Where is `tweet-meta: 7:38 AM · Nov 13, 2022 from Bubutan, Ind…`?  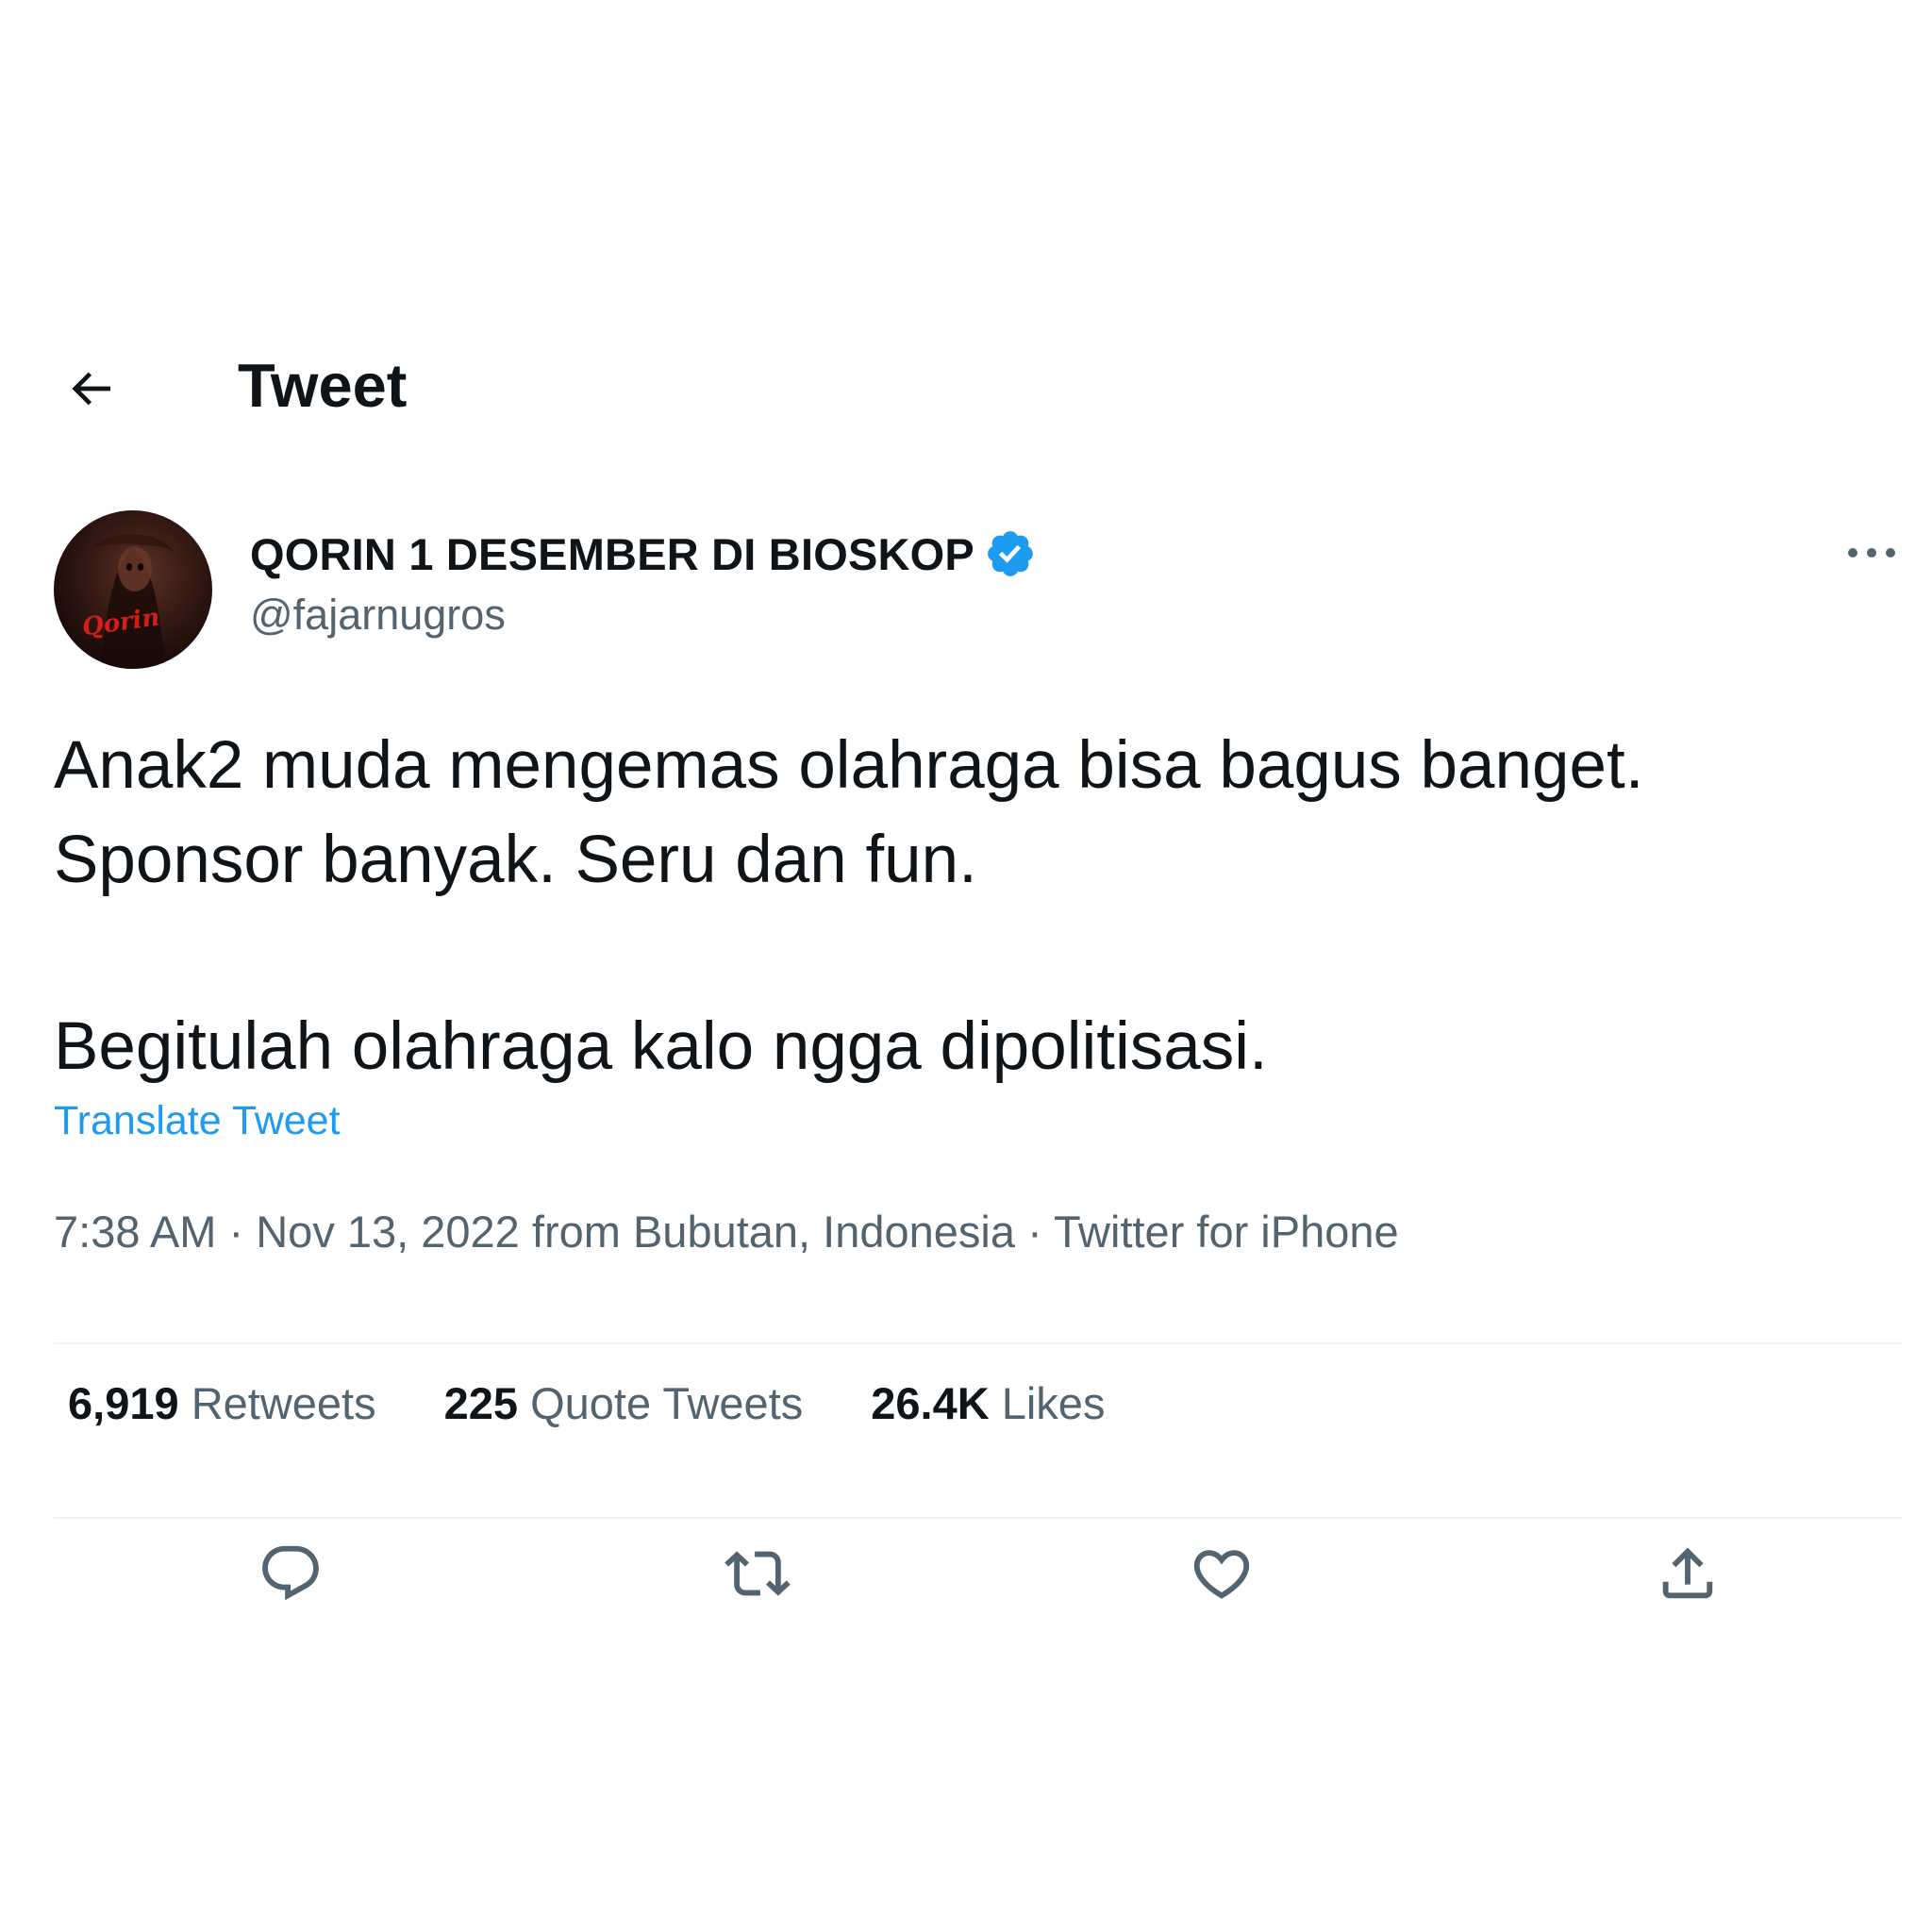 tweet-meta: 7:38 AM · Nov 13, 2022 from Bubutan, Ind… is located at coordinates (726, 1231).